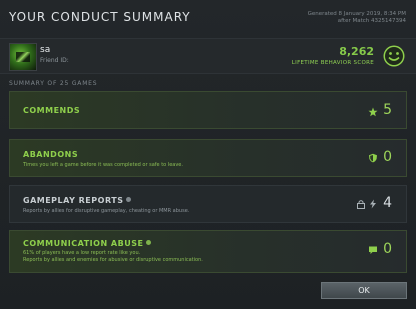 The height and width of the screenshot is (309, 416). Describe the element at coordinates (52, 110) in the screenshot. I see `commends-title: COMMENDS` at that location.